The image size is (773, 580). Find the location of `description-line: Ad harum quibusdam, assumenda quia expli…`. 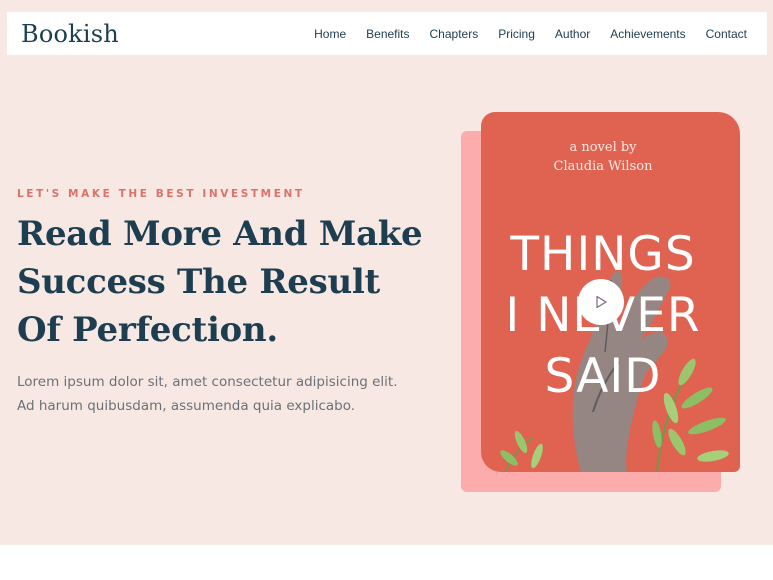

description-line: Ad harum quibusdam, assumenda quia expli… is located at coordinates (186, 406).